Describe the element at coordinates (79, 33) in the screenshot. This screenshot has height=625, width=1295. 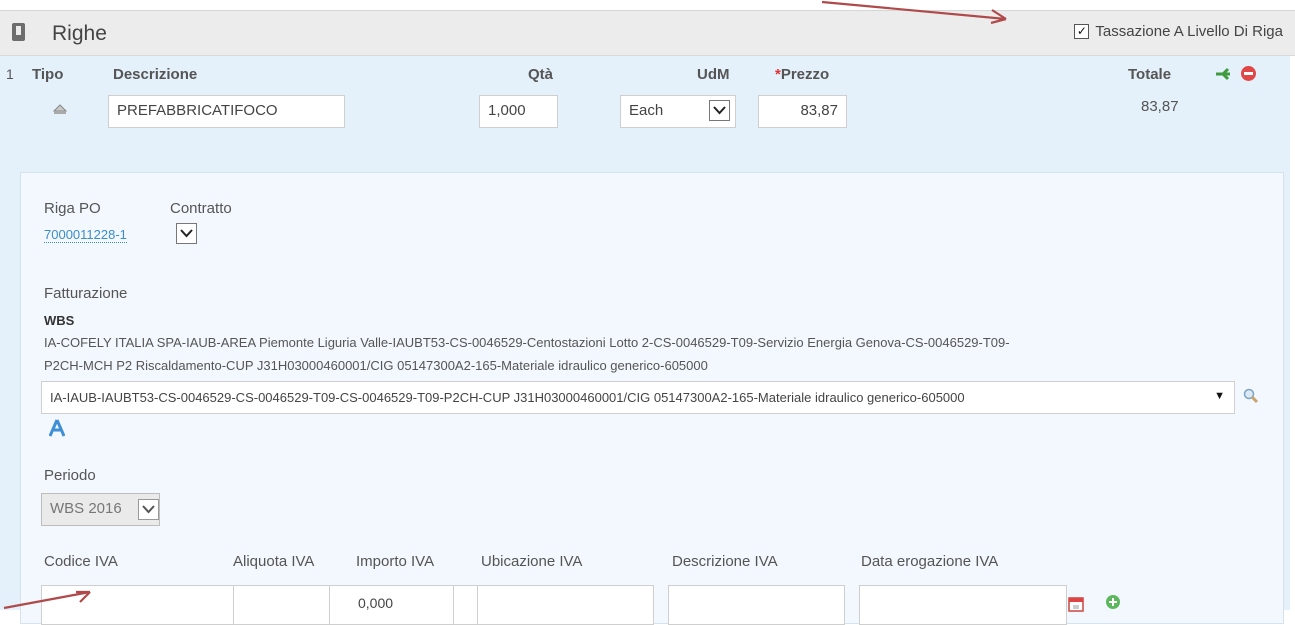
I see `section-title: Righe` at that location.